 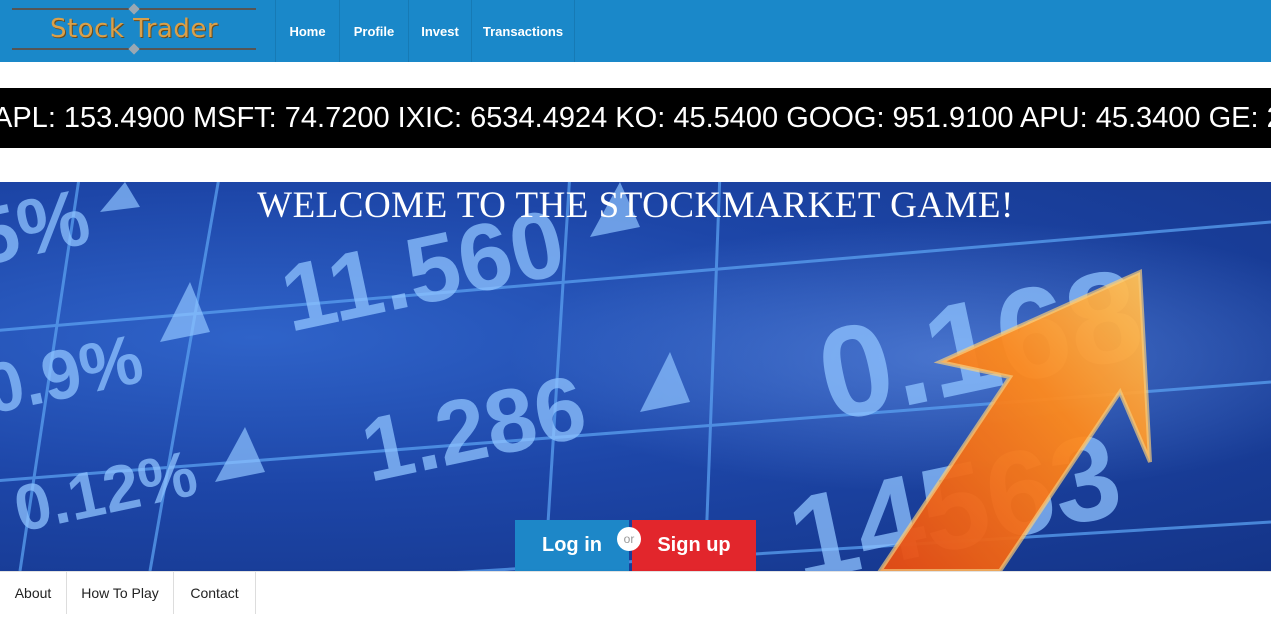 I want to click on tab-contact: Contact, so click(x=215, y=593).